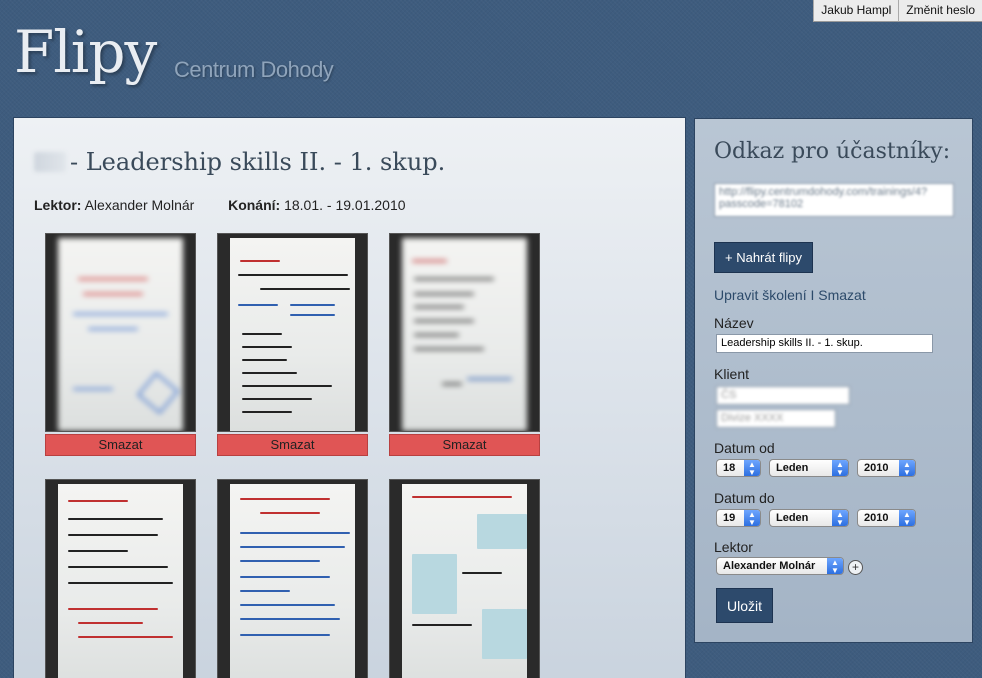 The image size is (982, 678). What do you see at coordinates (776, 418) in the screenshot?
I see `client-division-field: Divize XXXX` at bounding box center [776, 418].